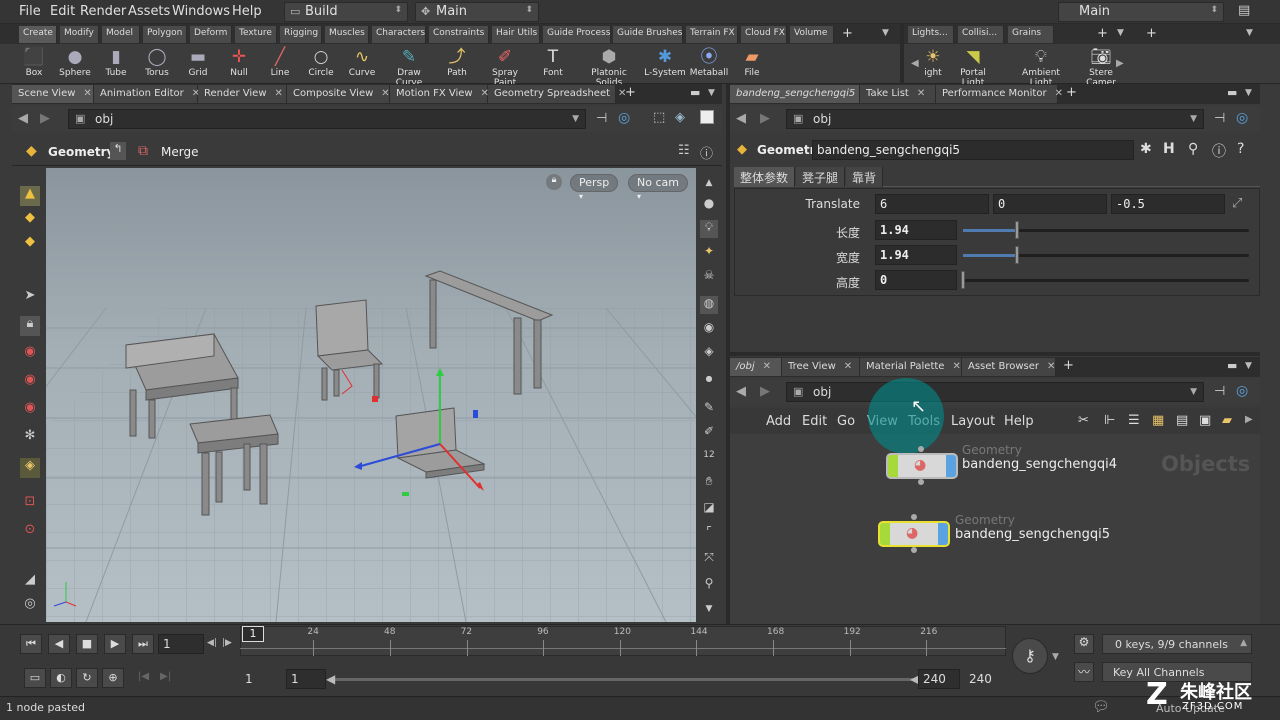 The width and height of the screenshot is (1280, 720). Describe the element at coordinates (814, 421) in the screenshot. I see `network-menu-edit: Edit` at that location.